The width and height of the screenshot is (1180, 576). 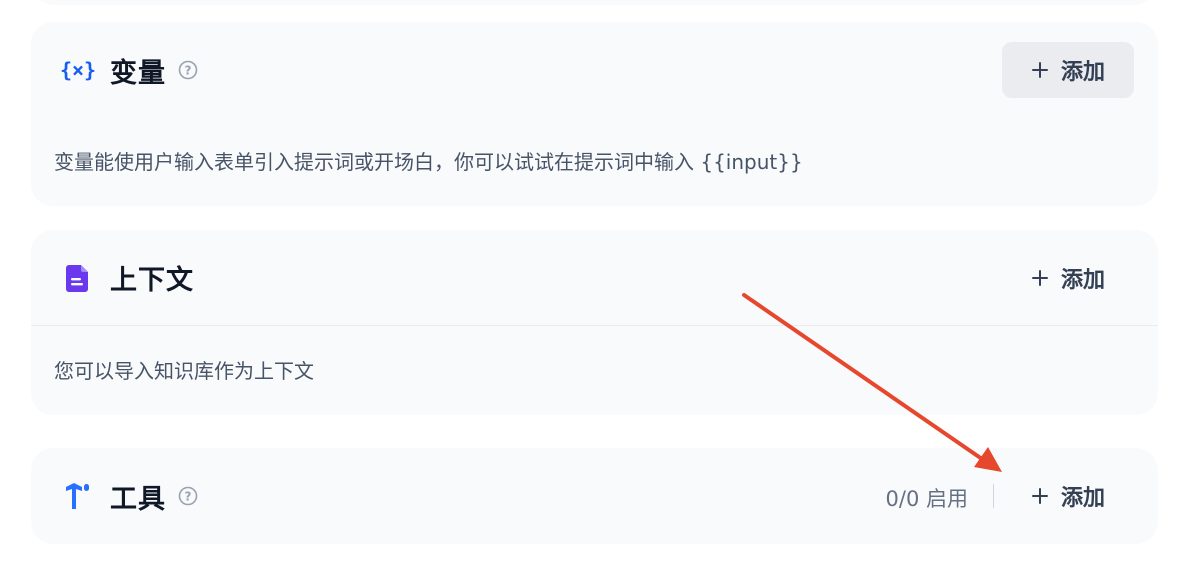 I want to click on tools-title: 工具, so click(x=138, y=499).